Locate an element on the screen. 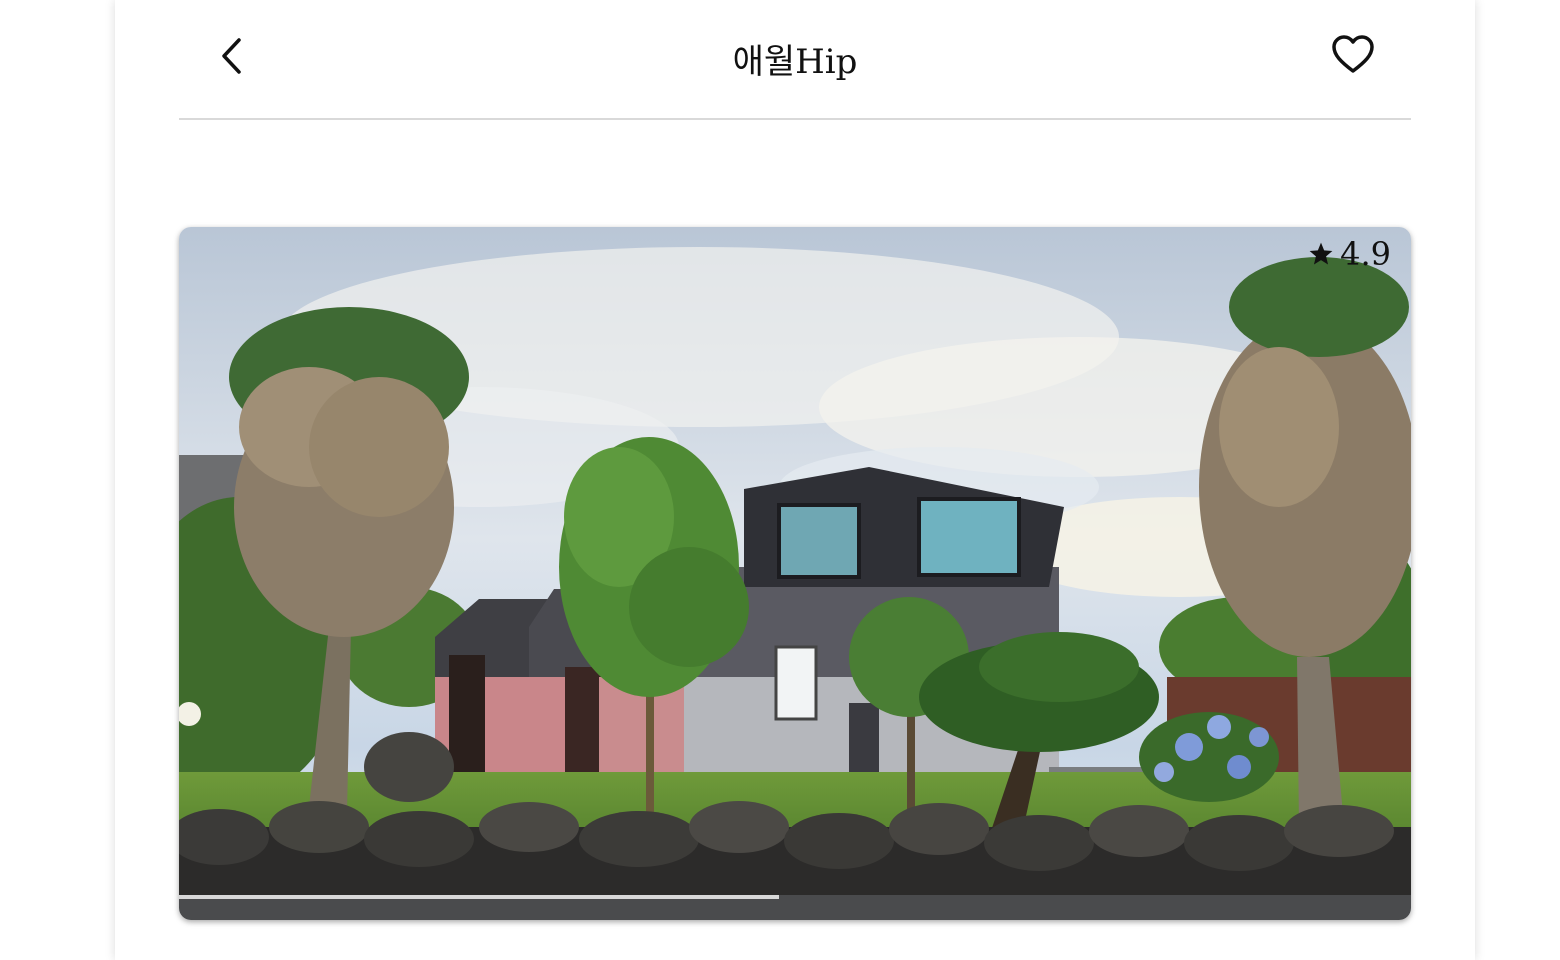 This screenshot has height=960, width=1560. page-title: 애월Hip is located at coordinates (795, 62).